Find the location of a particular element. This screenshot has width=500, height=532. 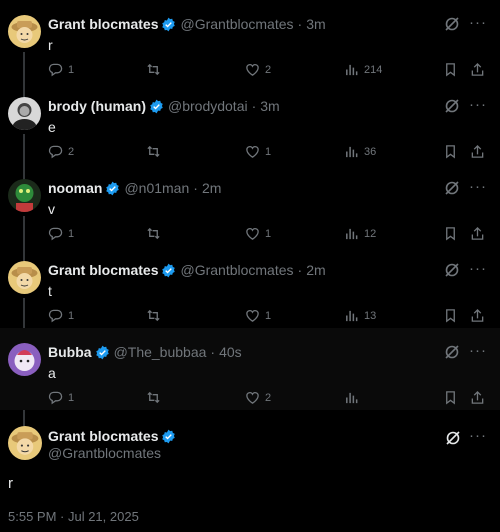

handle: @The_bubbaa is located at coordinates (160, 352).